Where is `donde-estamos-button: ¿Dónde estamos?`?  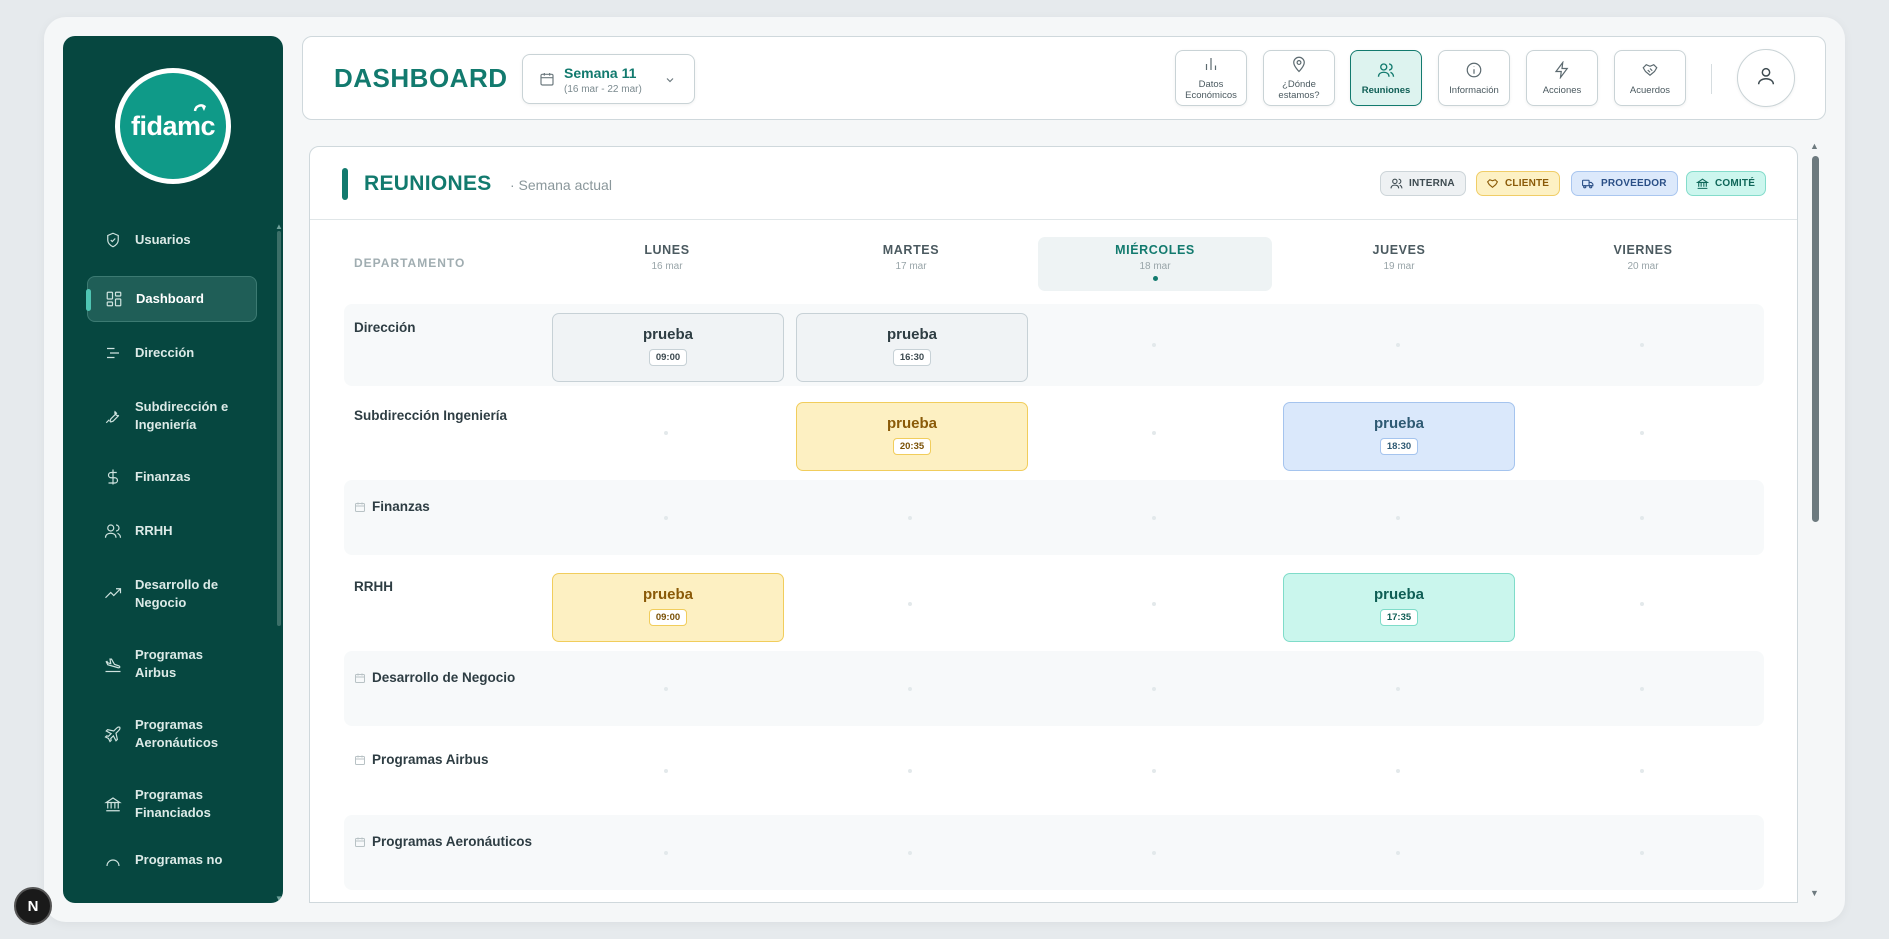
donde-estamos-button: ¿Dónde estamos? is located at coordinates (1299, 78).